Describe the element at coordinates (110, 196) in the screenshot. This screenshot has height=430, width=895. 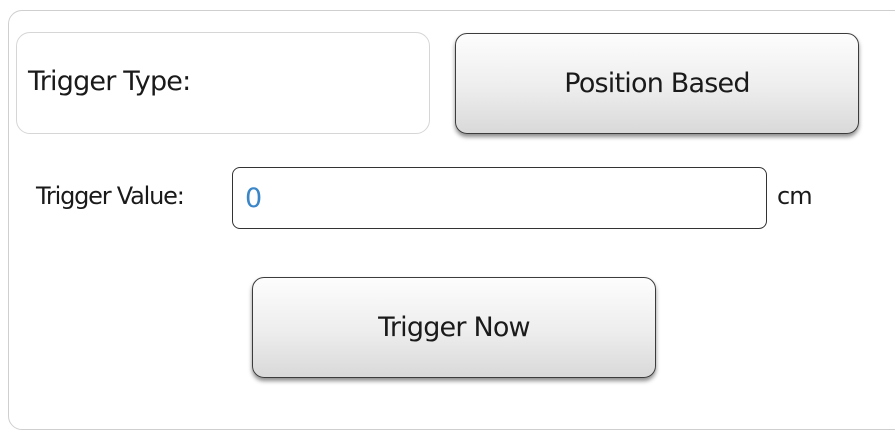
I see `trigger-value-label: Trigger Value:` at that location.